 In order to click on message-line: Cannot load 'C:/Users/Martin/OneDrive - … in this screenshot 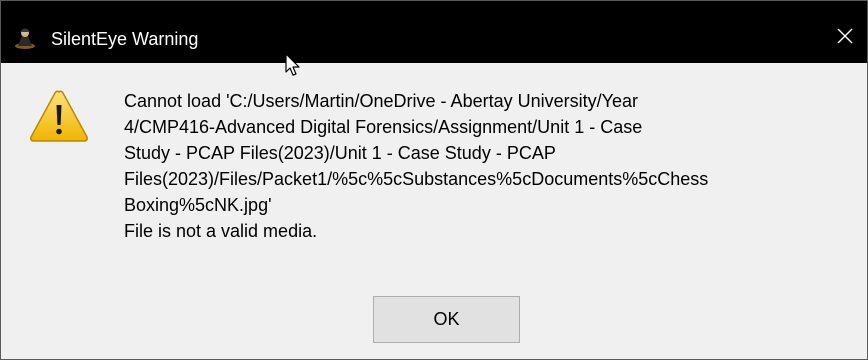, I will do `click(381, 101)`.